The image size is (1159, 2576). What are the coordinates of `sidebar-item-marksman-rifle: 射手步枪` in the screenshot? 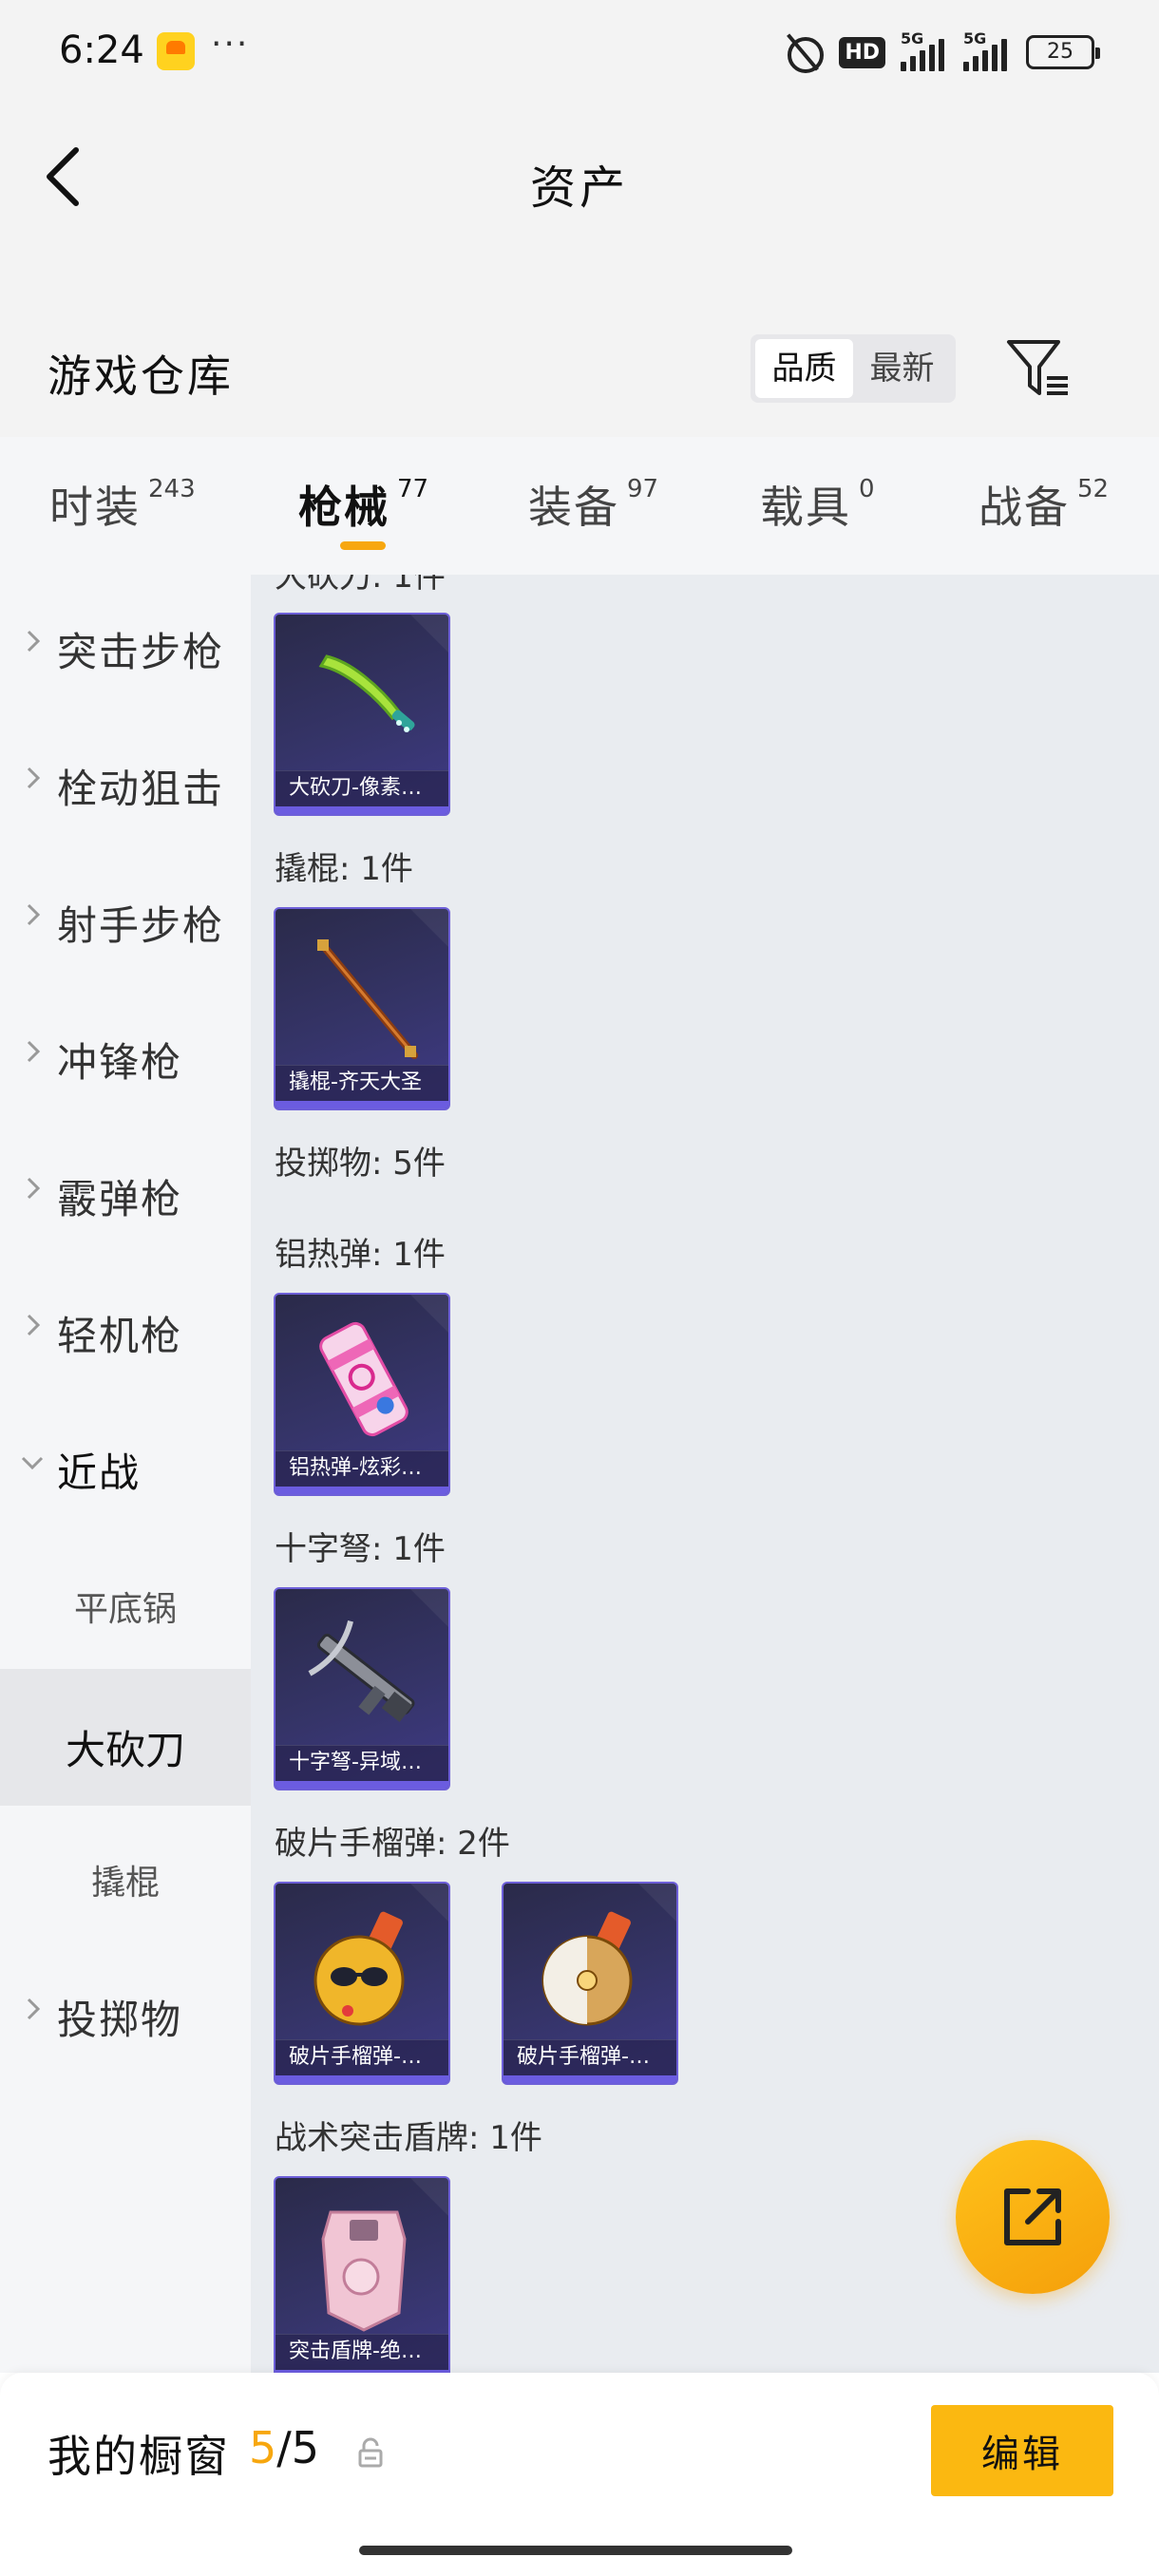 It's located at (125, 916).